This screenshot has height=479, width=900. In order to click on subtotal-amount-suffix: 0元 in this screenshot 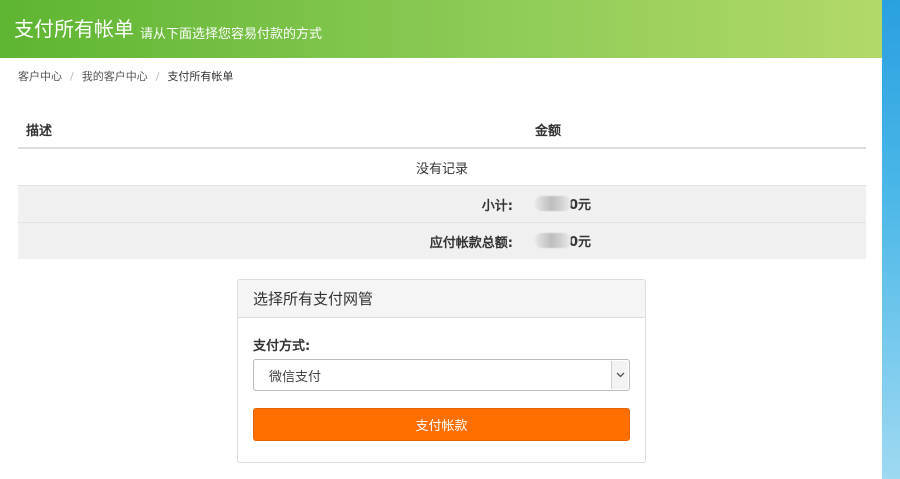, I will do `click(580, 205)`.